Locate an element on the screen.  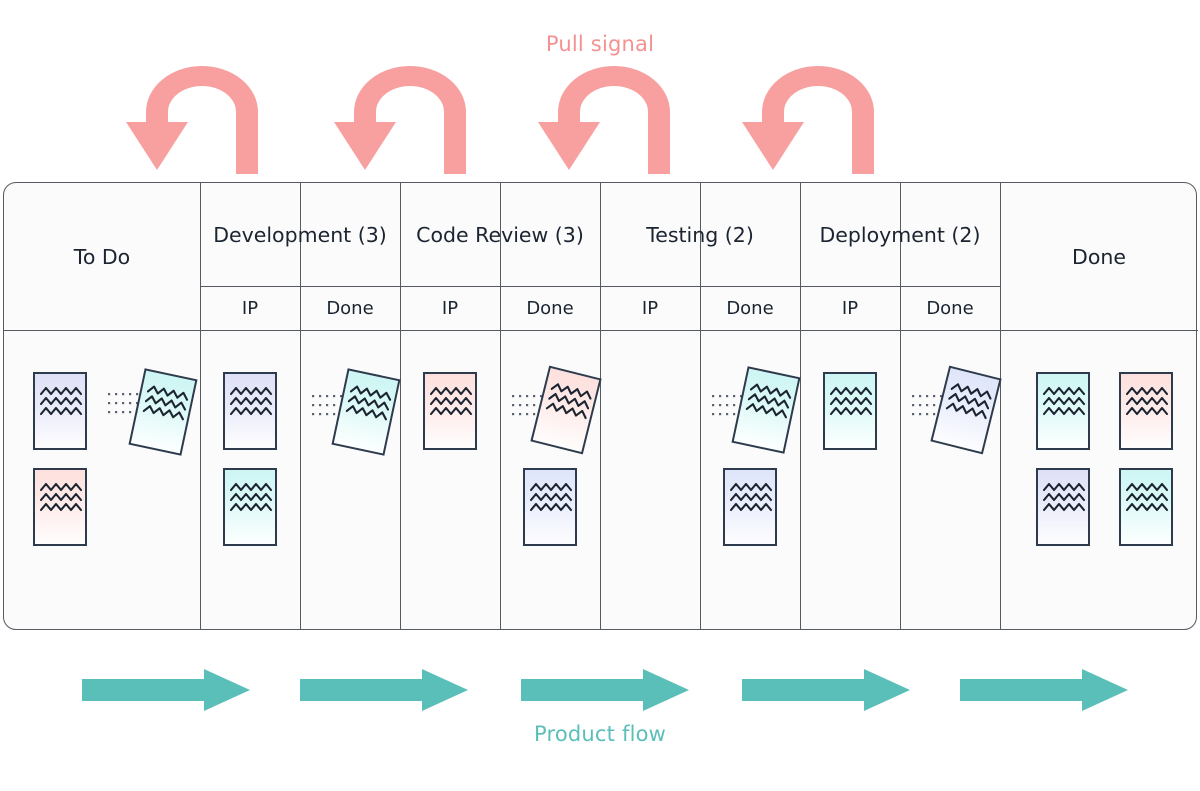
column-header-todo-label: To Do is located at coordinates (102, 256).